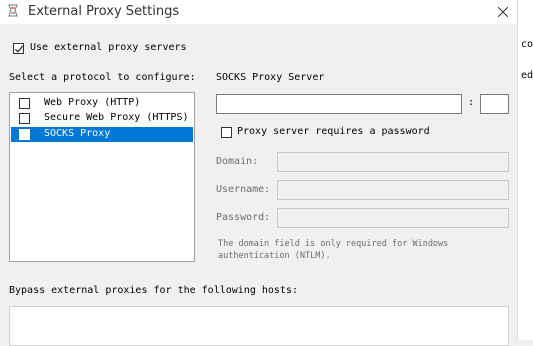 This screenshot has height=346, width=533. I want to click on domain-label: Domain:, so click(237, 161).